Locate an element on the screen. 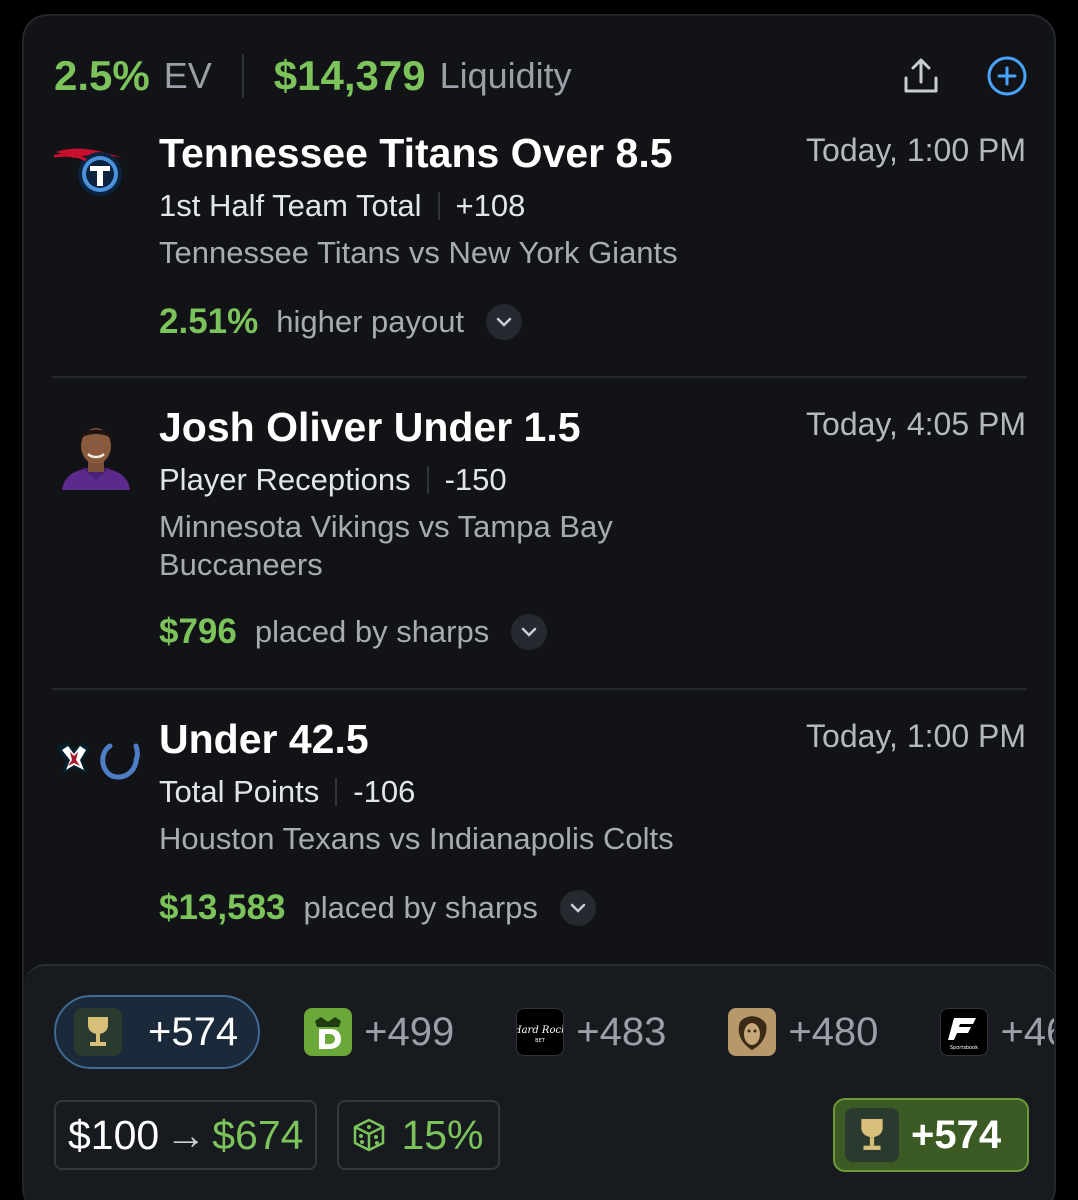  texans-colts-logos-icon is located at coordinates (97, 762).